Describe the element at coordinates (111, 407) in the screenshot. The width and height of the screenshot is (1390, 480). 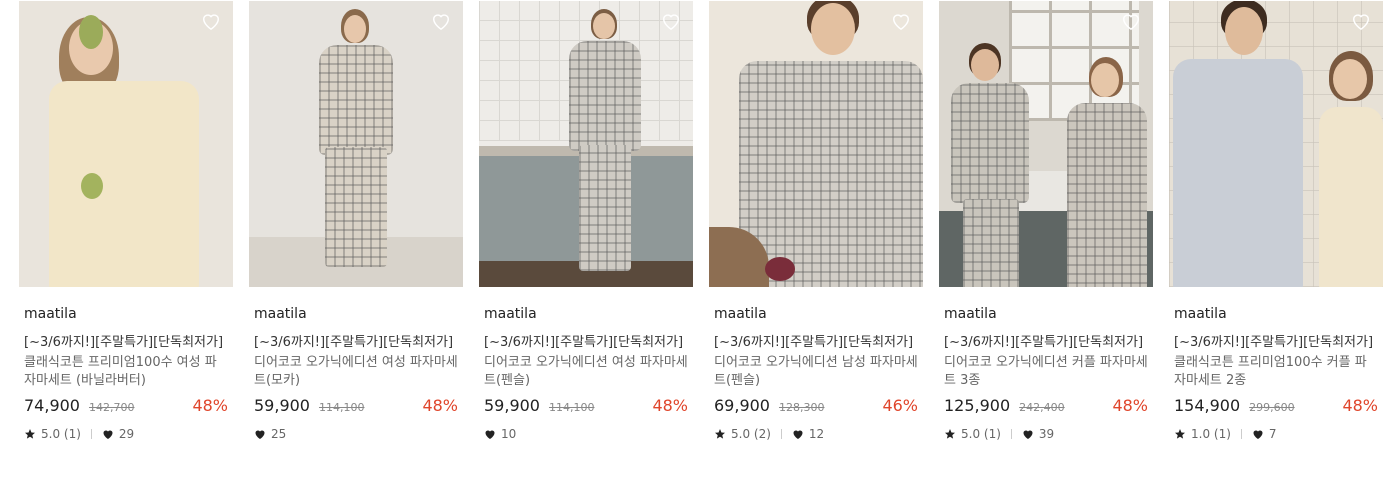
I see `original-price: 142,700` at that location.